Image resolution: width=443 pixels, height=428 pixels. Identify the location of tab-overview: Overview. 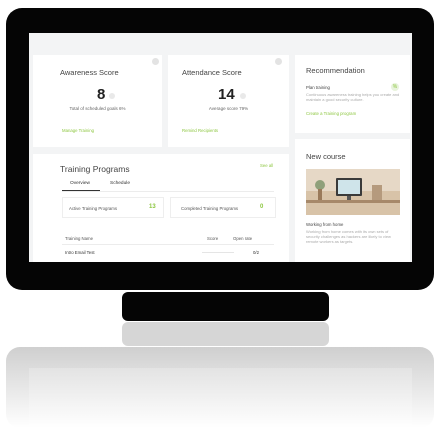
(80, 183).